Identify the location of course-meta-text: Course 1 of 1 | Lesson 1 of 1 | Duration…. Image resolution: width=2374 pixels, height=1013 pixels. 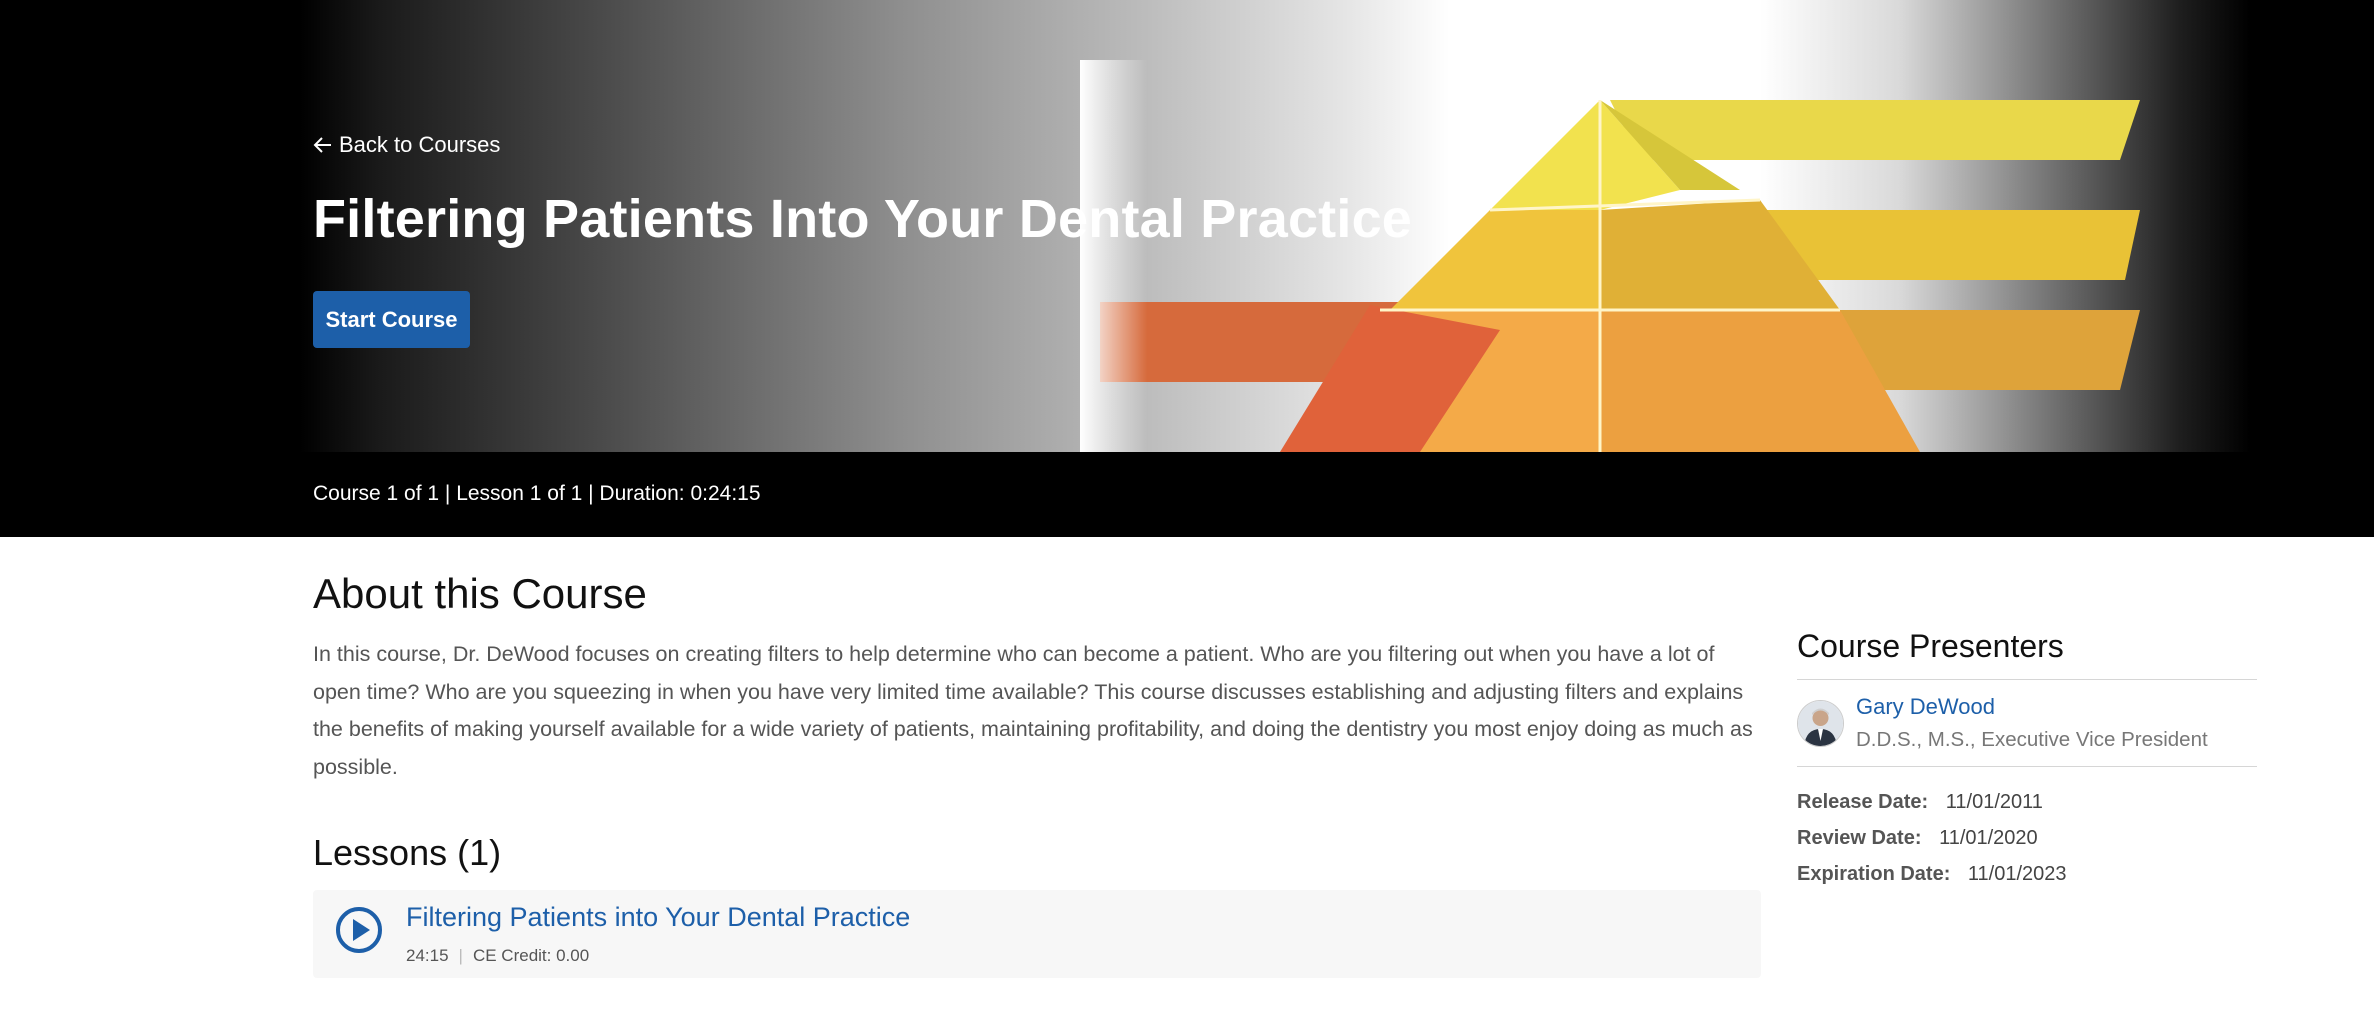
(537, 493).